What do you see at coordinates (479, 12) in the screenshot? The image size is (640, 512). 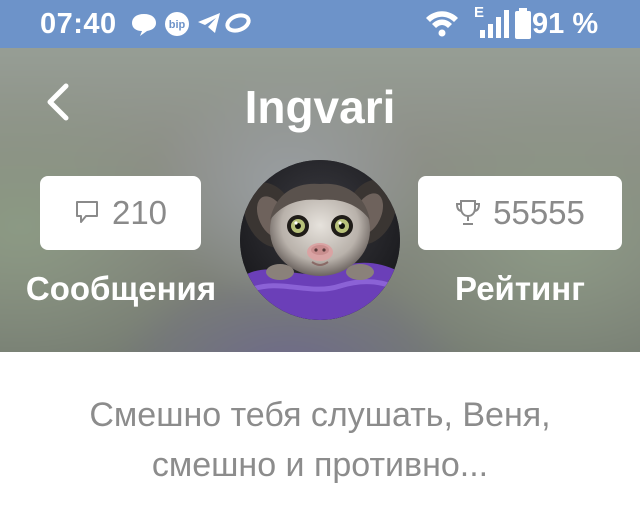 I see `network-type: E` at bounding box center [479, 12].